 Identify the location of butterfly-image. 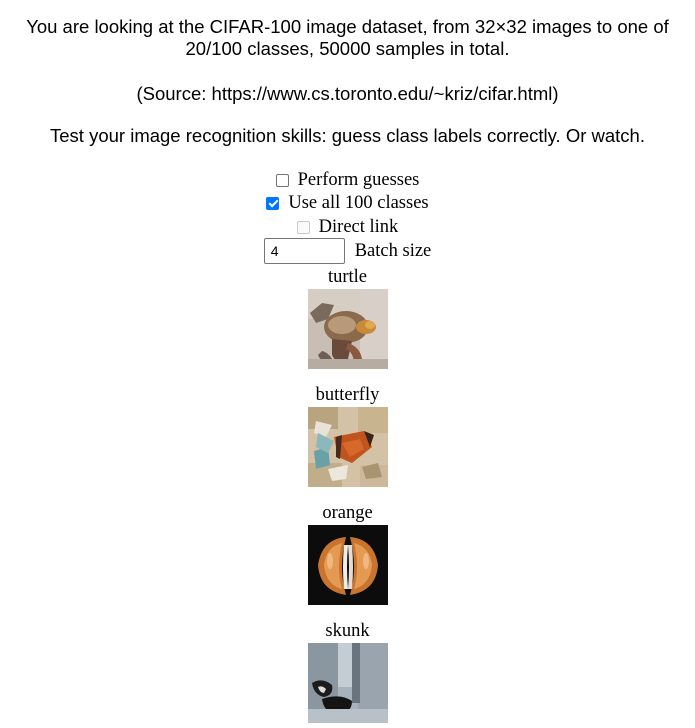
(347, 447).